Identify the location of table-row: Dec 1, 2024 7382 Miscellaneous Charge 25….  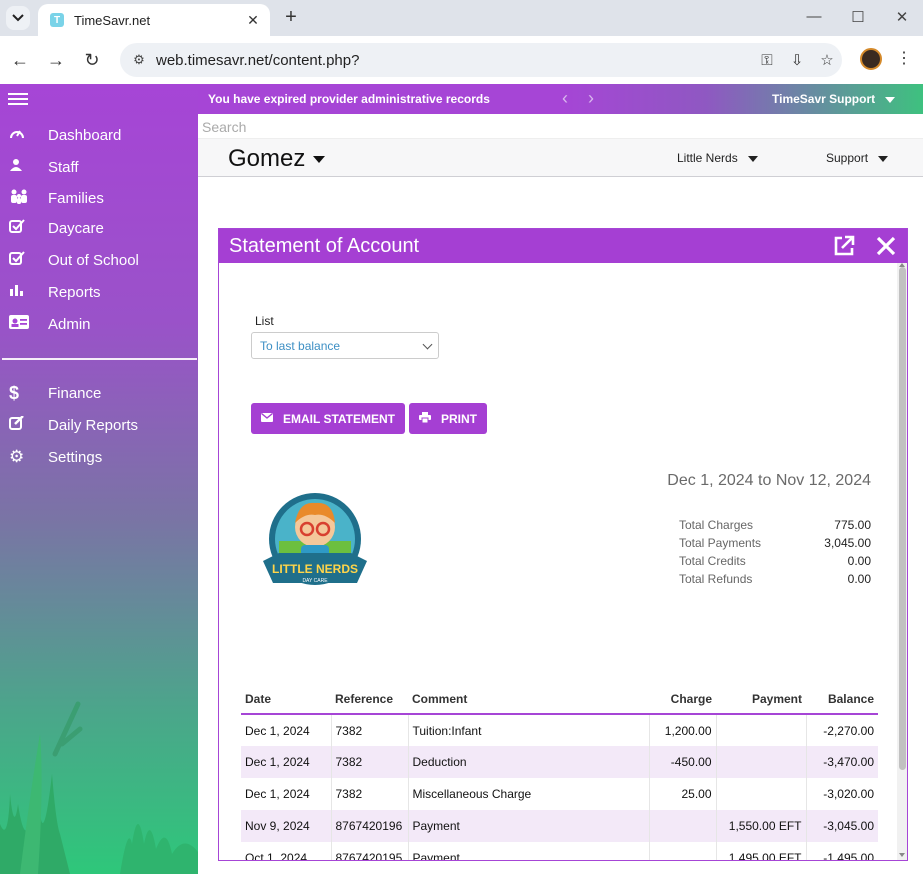
(559, 794).